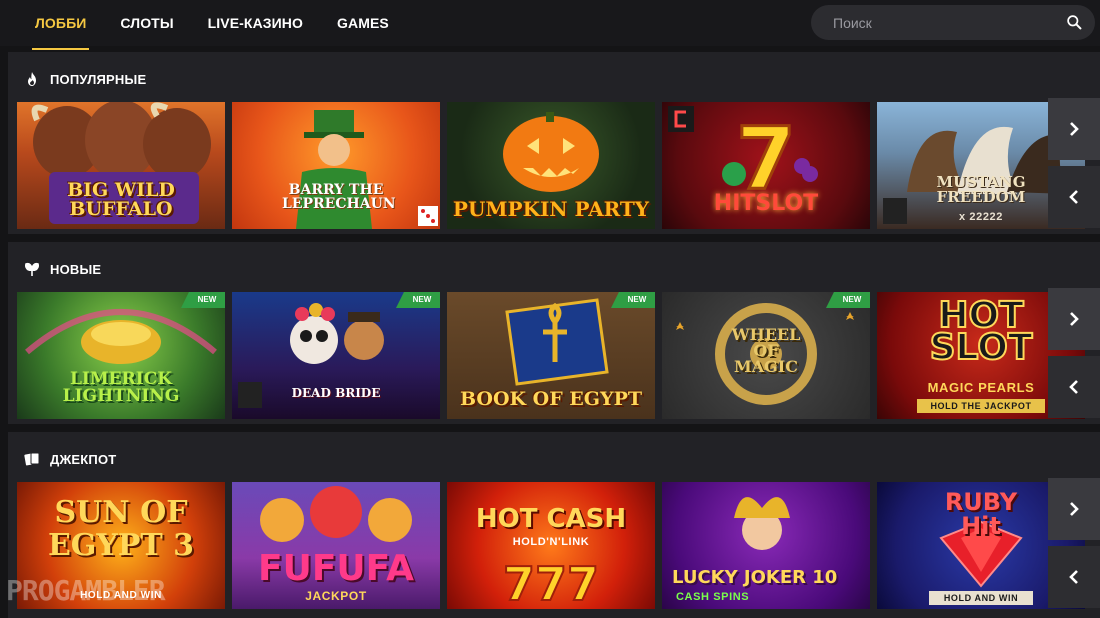  Describe the element at coordinates (363, 23) in the screenshot. I see `tab-games: GAMES` at that location.